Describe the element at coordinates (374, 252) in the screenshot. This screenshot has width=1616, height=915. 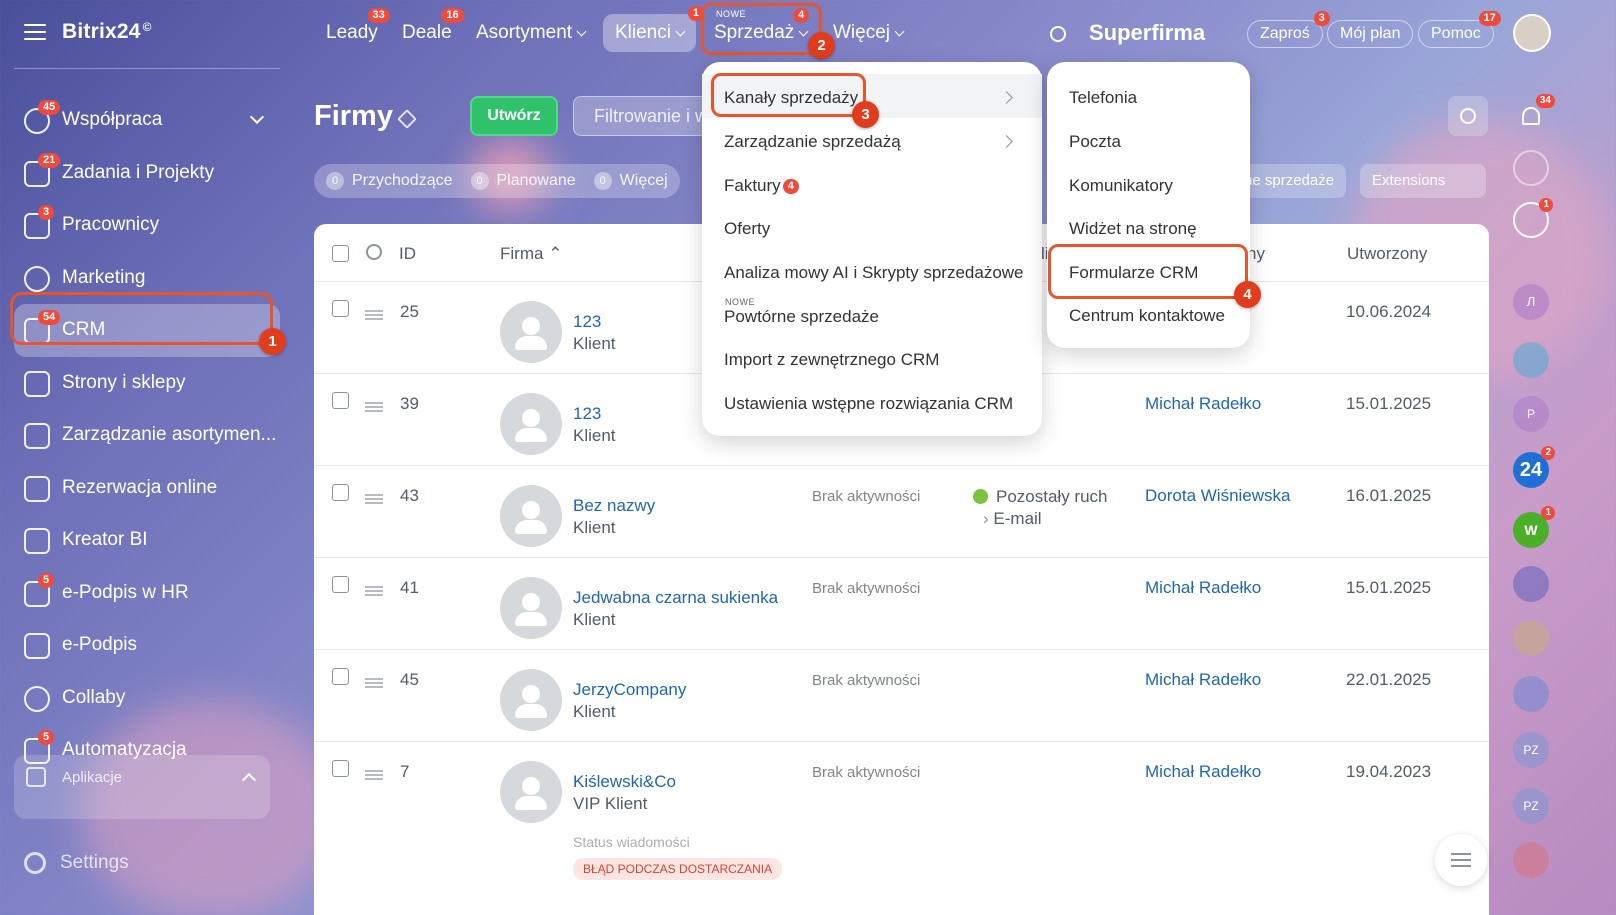
I see `gear-icon` at that location.